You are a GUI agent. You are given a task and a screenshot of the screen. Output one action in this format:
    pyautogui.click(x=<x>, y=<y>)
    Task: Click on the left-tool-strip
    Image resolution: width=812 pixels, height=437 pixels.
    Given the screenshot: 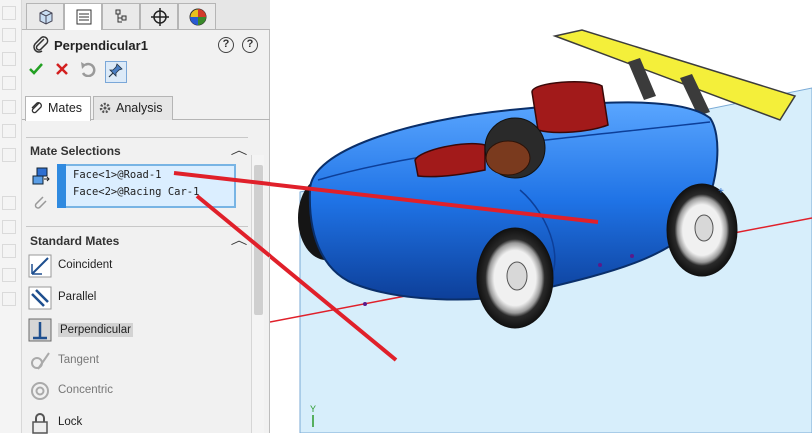 What is the action you would take?
    pyautogui.click(x=11, y=216)
    